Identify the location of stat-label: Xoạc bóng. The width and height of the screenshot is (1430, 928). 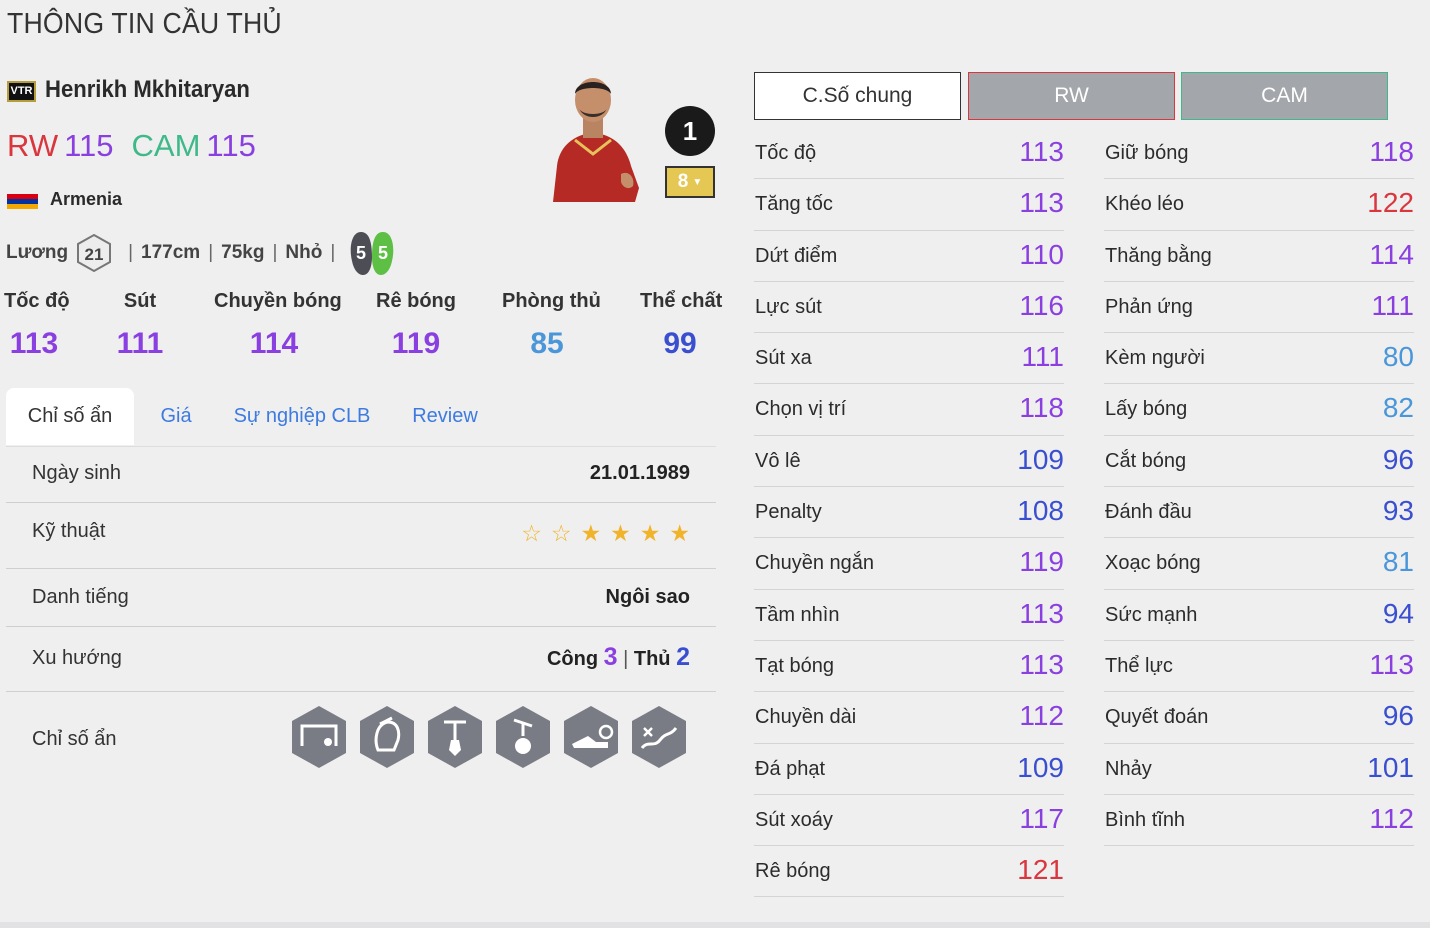
(1153, 563).